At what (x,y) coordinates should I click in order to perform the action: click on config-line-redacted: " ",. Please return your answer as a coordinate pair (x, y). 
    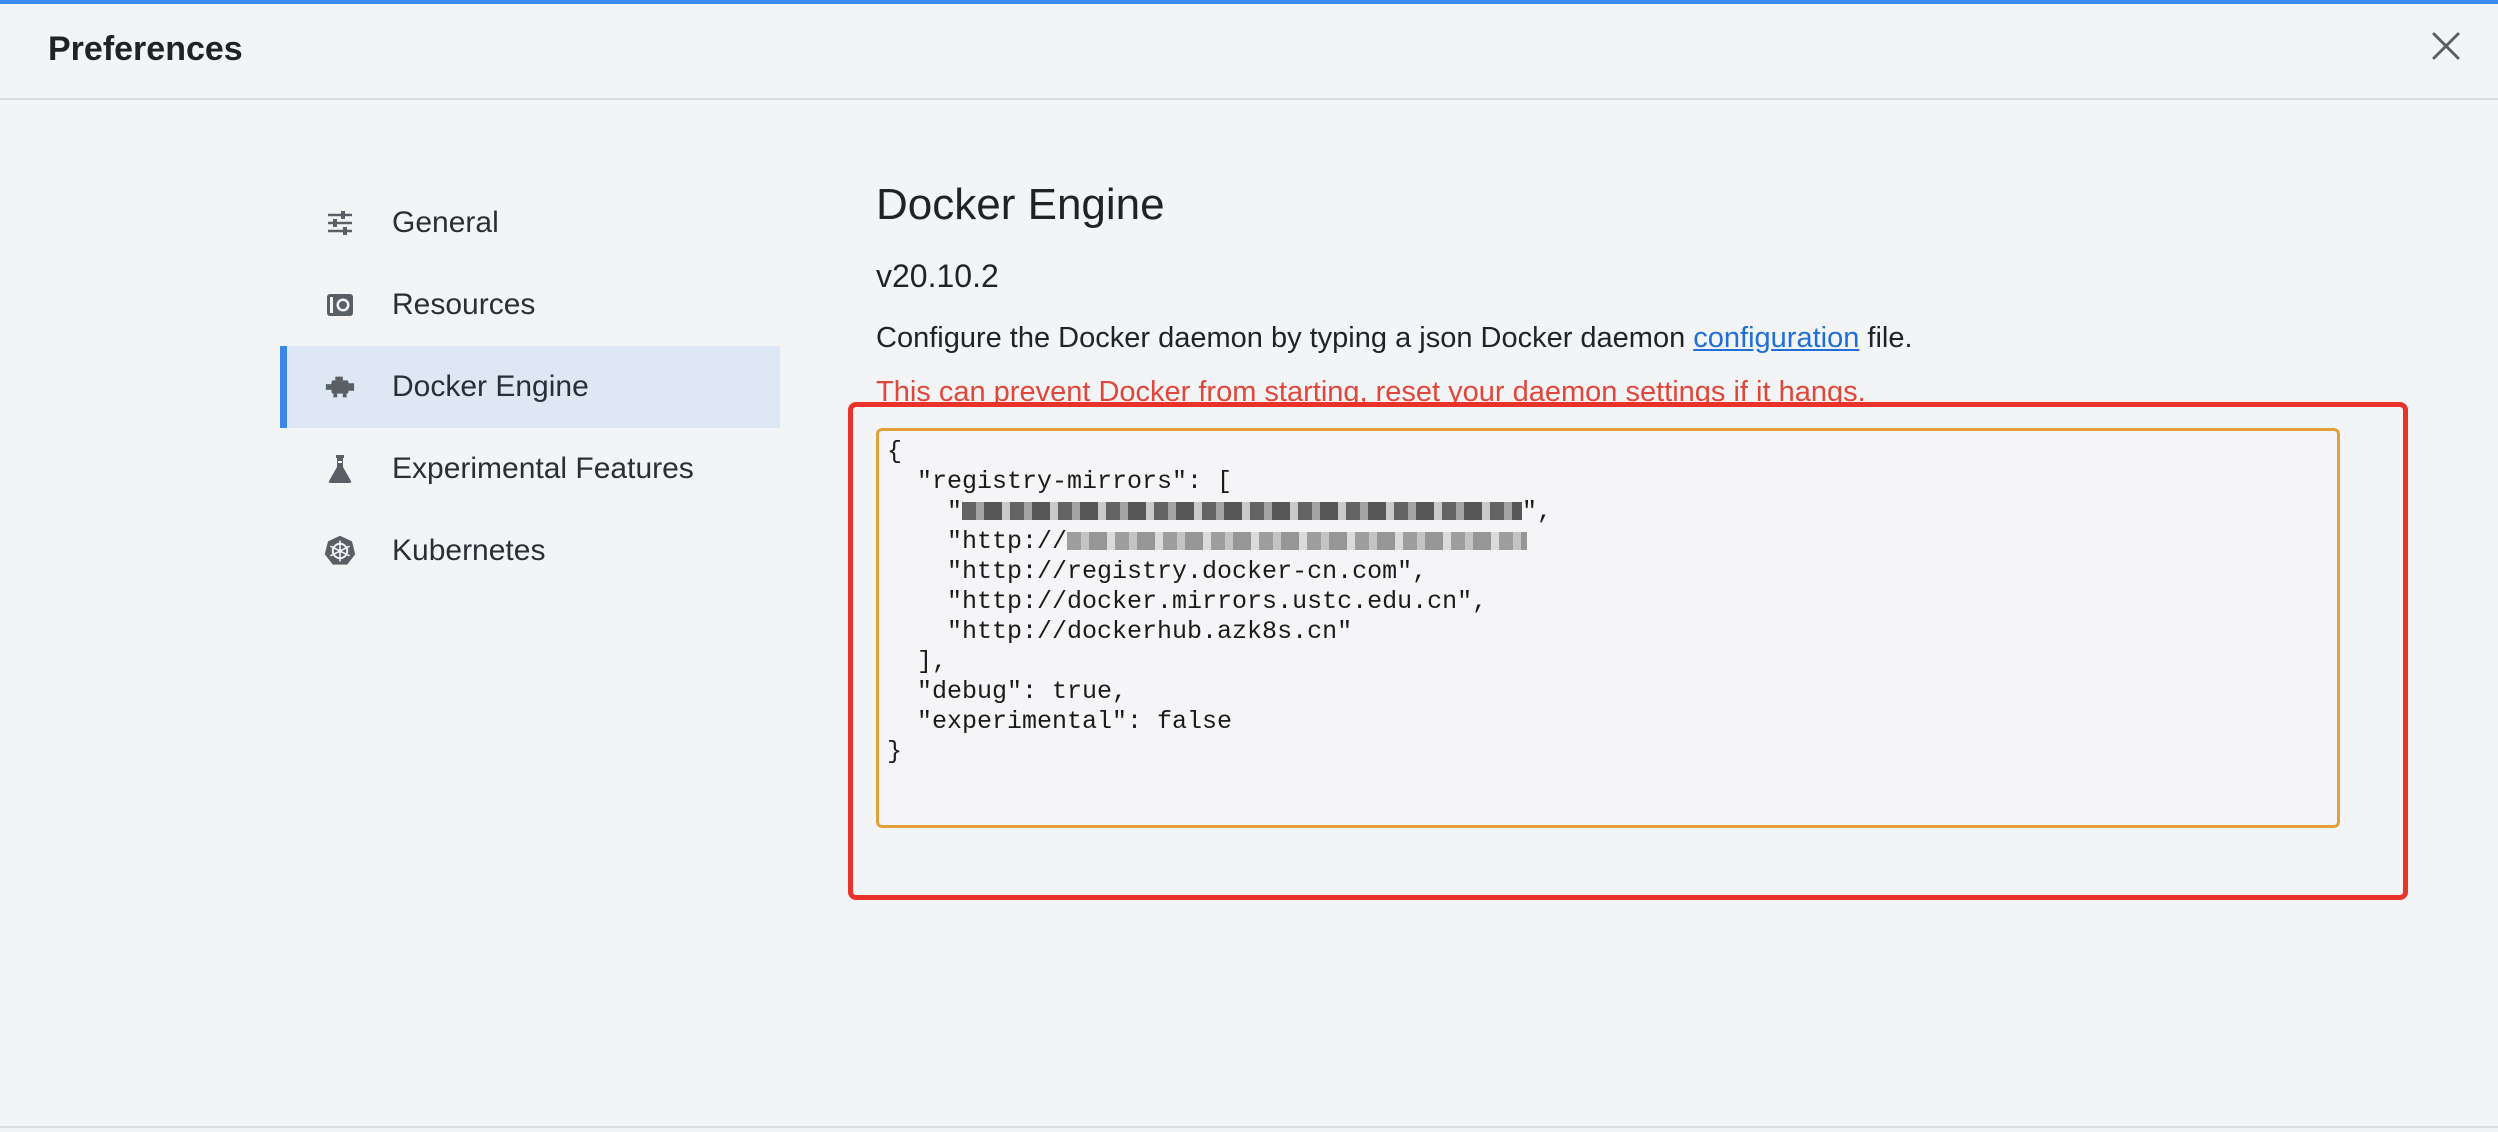
    Looking at the image, I should click on (1220, 511).